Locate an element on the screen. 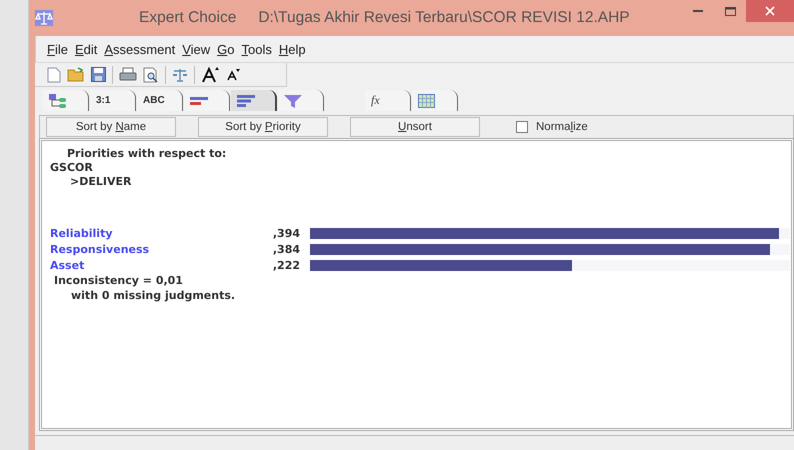 This screenshot has height=450, width=794. priority-value: ,394 is located at coordinates (286, 233).